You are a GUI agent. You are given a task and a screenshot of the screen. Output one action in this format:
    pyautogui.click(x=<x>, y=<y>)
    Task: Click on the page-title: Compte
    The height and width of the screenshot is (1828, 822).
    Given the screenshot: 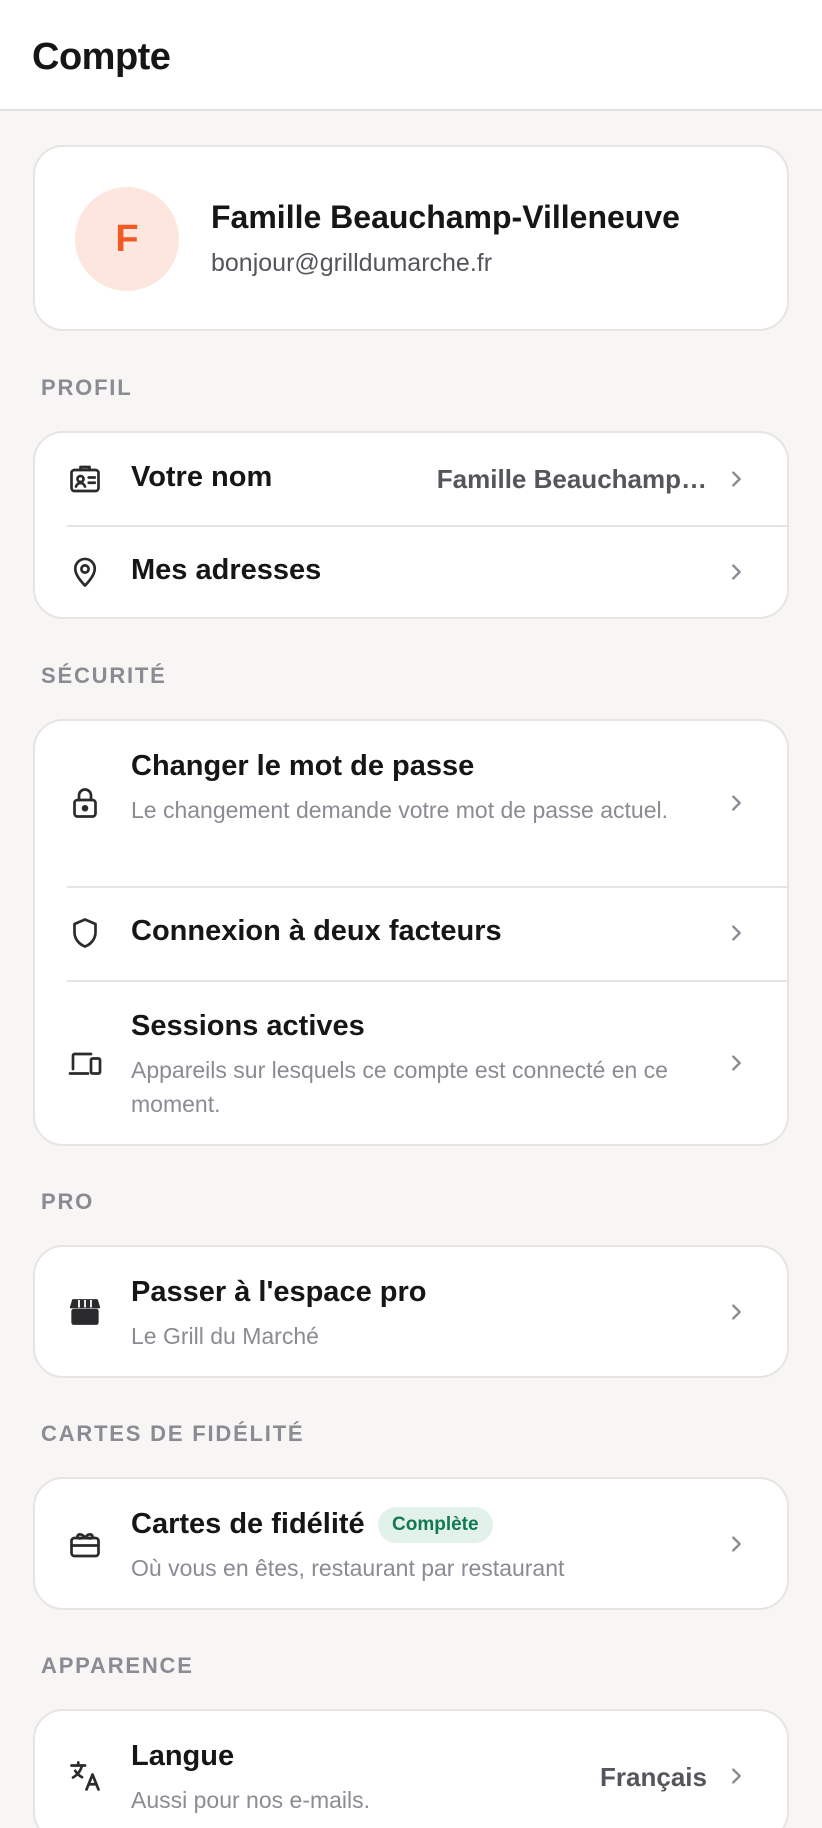 What is the action you would take?
    pyautogui.click(x=101, y=57)
    